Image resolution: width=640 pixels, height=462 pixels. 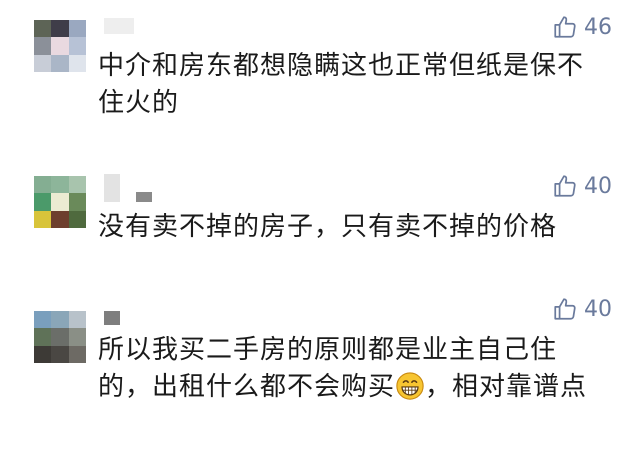 What do you see at coordinates (598, 27) in the screenshot?
I see `like-count: 46` at bounding box center [598, 27].